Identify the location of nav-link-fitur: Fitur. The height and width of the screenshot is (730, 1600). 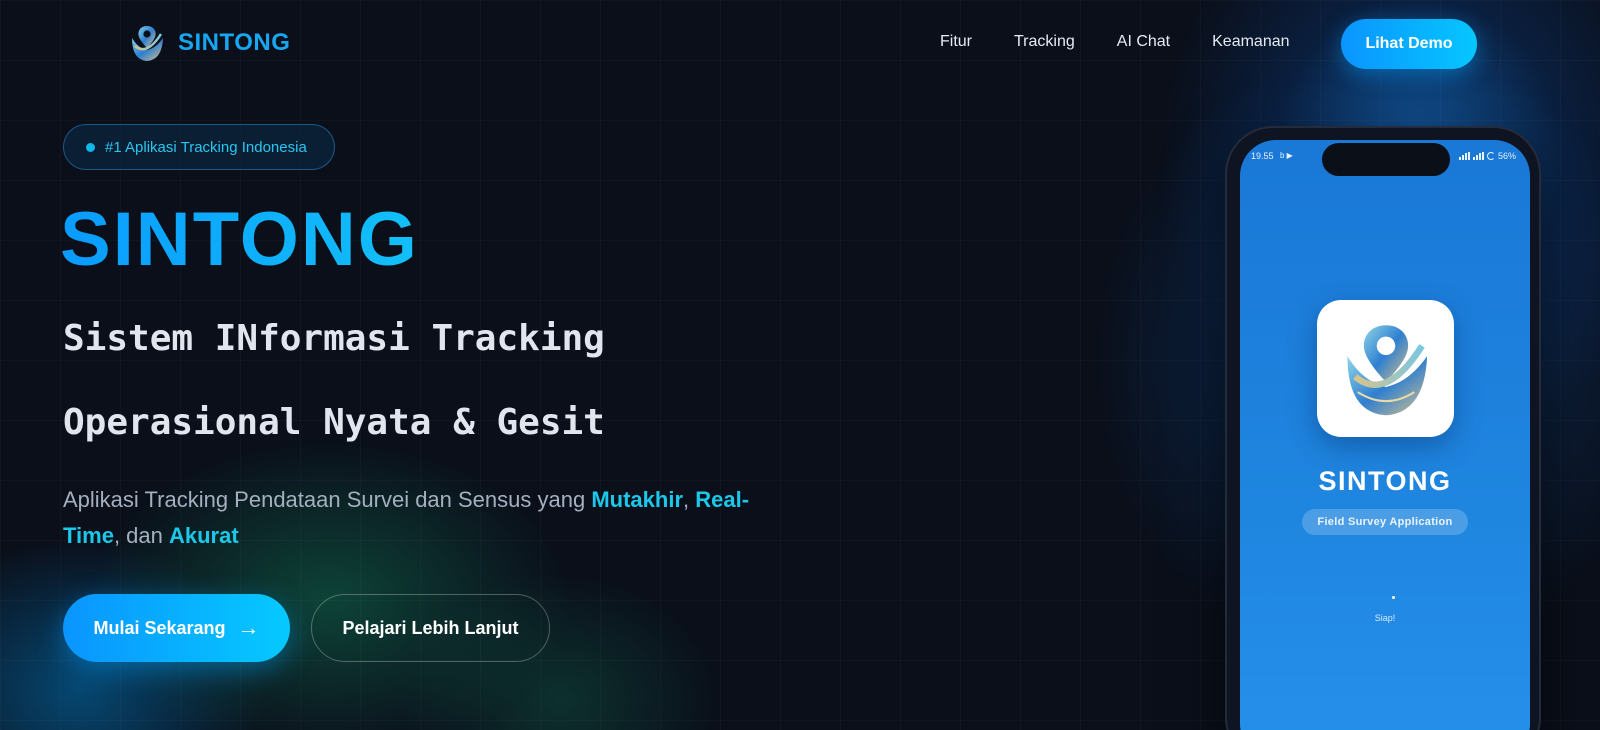
(956, 42).